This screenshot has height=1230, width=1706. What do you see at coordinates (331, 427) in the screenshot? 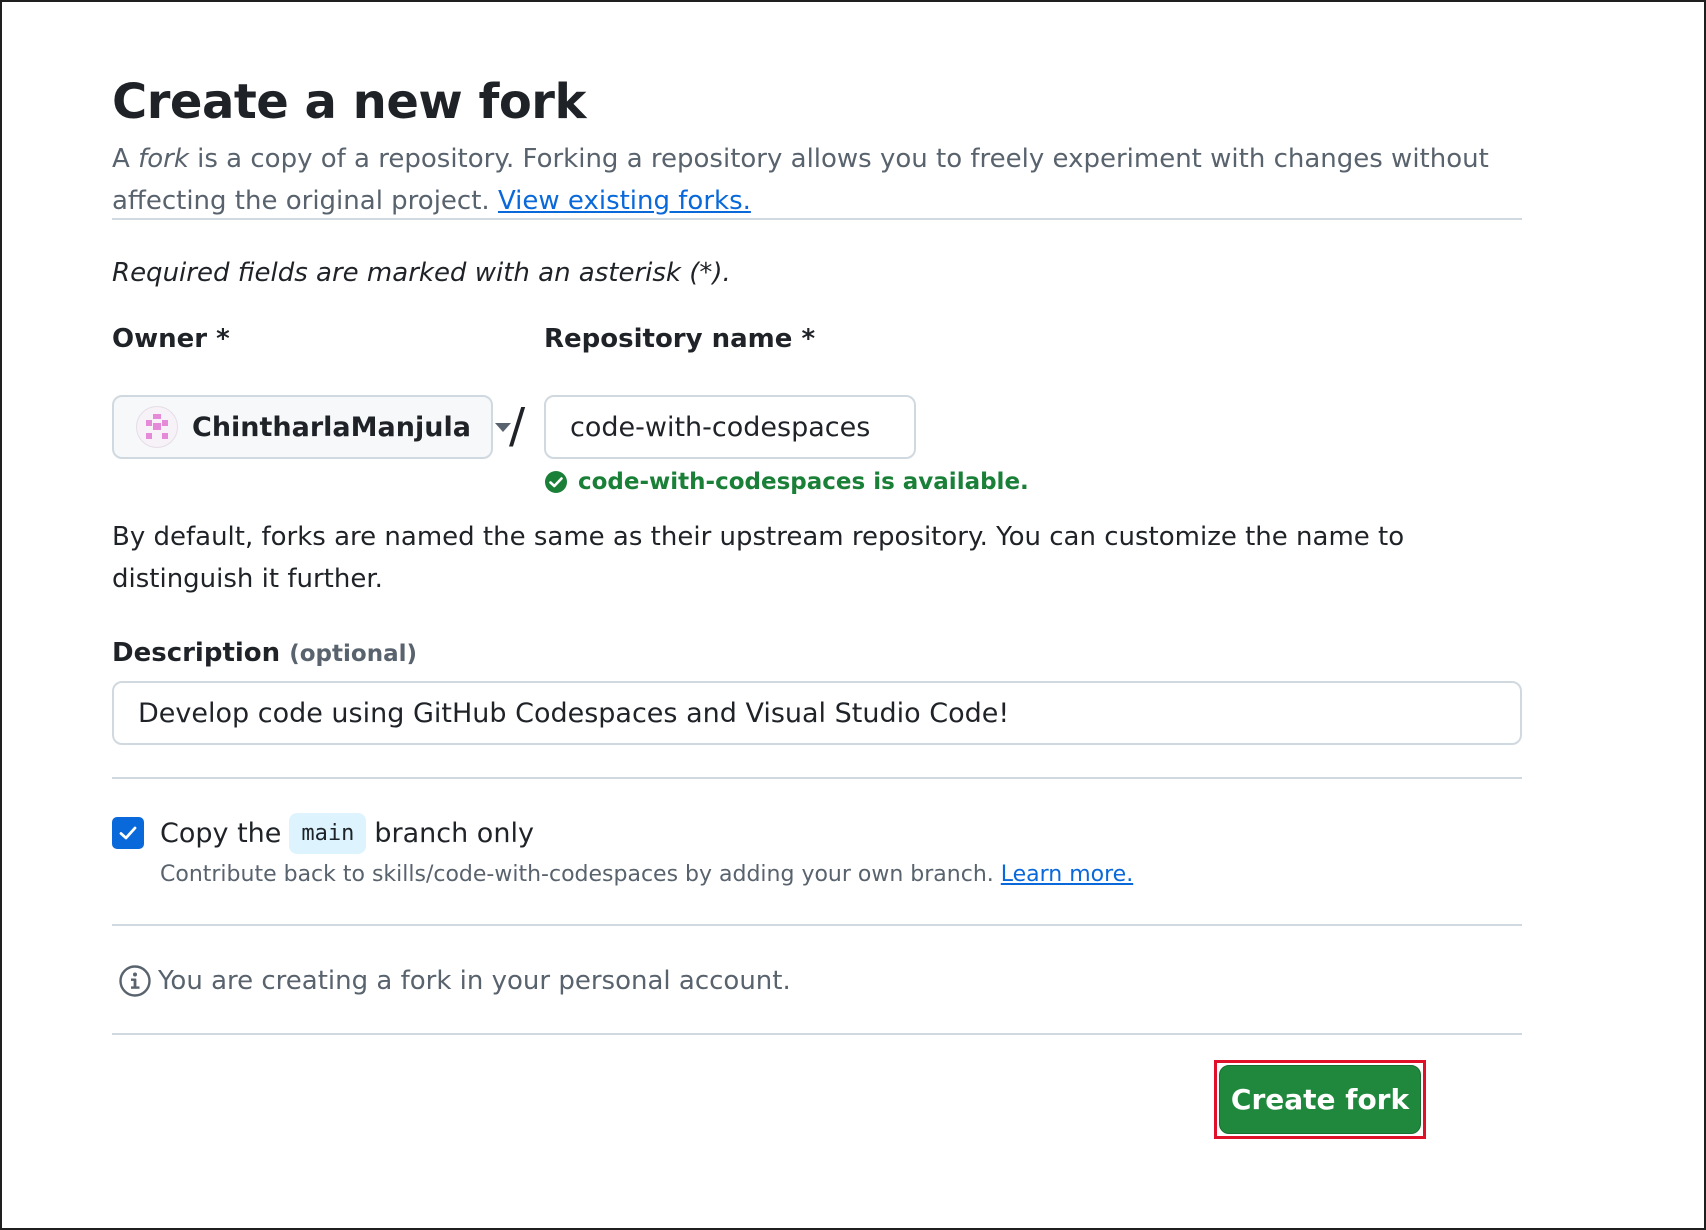
I see `owner-name: ChintharlaManjula` at bounding box center [331, 427].